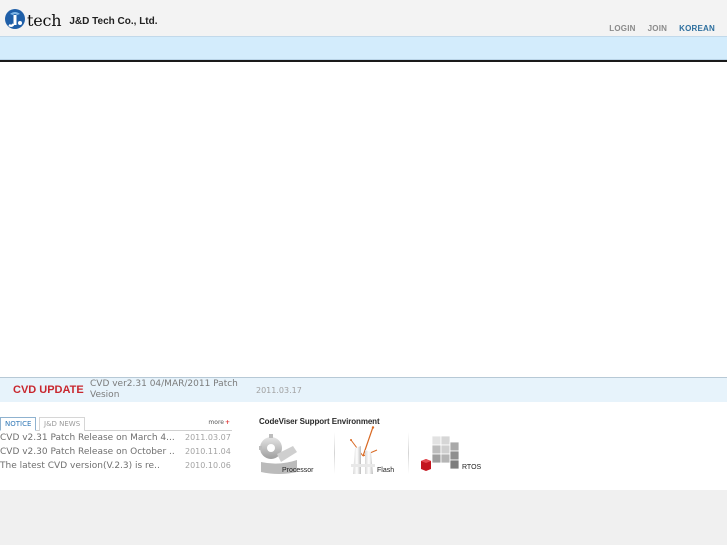  What do you see at coordinates (15, 19) in the screenshot?
I see `jd-logo-icon` at bounding box center [15, 19].